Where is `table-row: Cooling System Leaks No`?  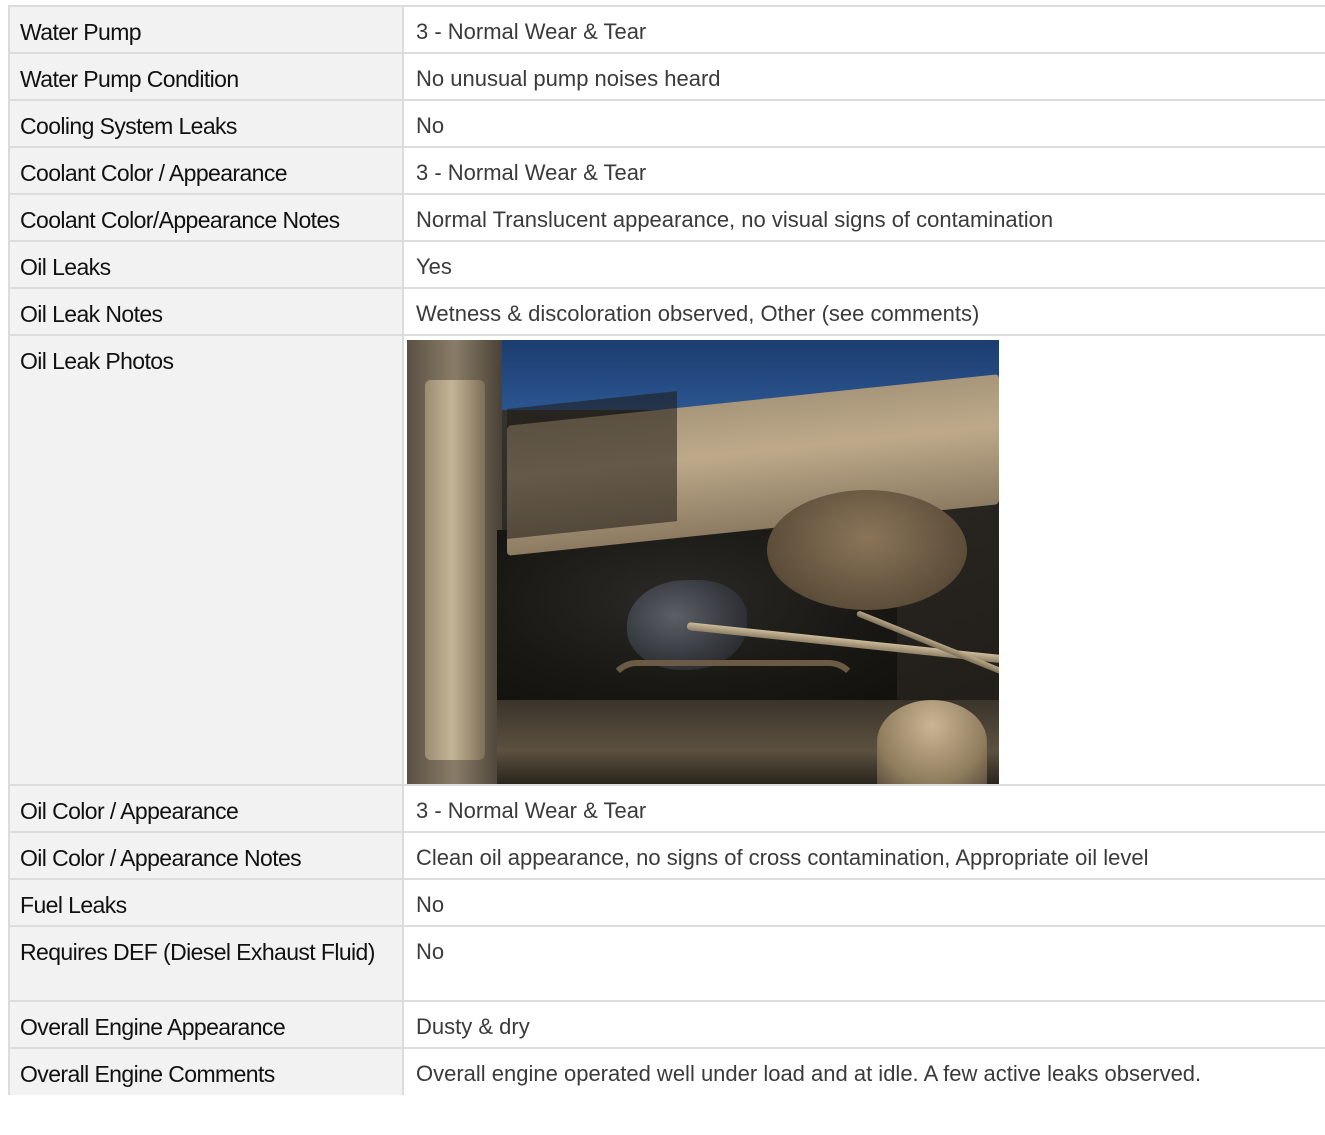 table-row: Cooling System Leaks No is located at coordinates (666, 123).